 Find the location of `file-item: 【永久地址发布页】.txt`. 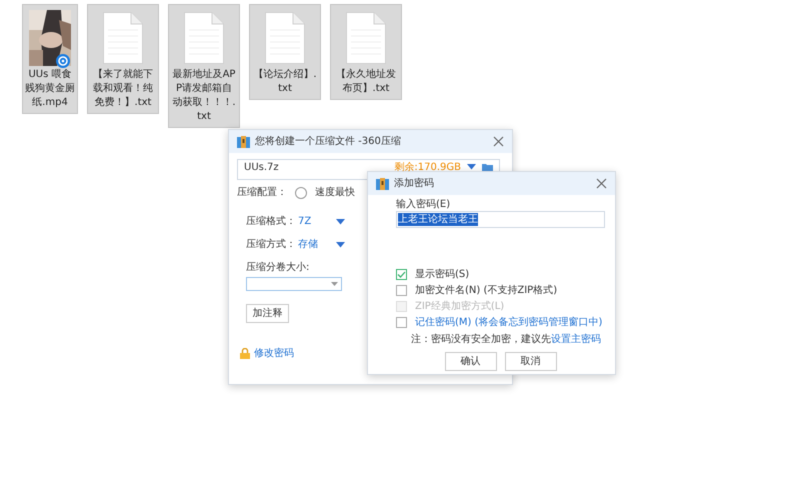

file-item: 【永久地址发布页】.txt is located at coordinates (366, 52).